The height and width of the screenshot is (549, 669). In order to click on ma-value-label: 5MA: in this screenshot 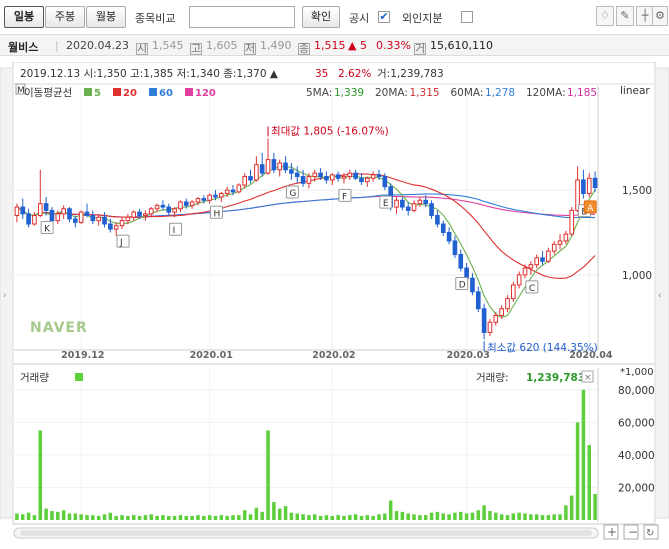, I will do `click(319, 93)`.